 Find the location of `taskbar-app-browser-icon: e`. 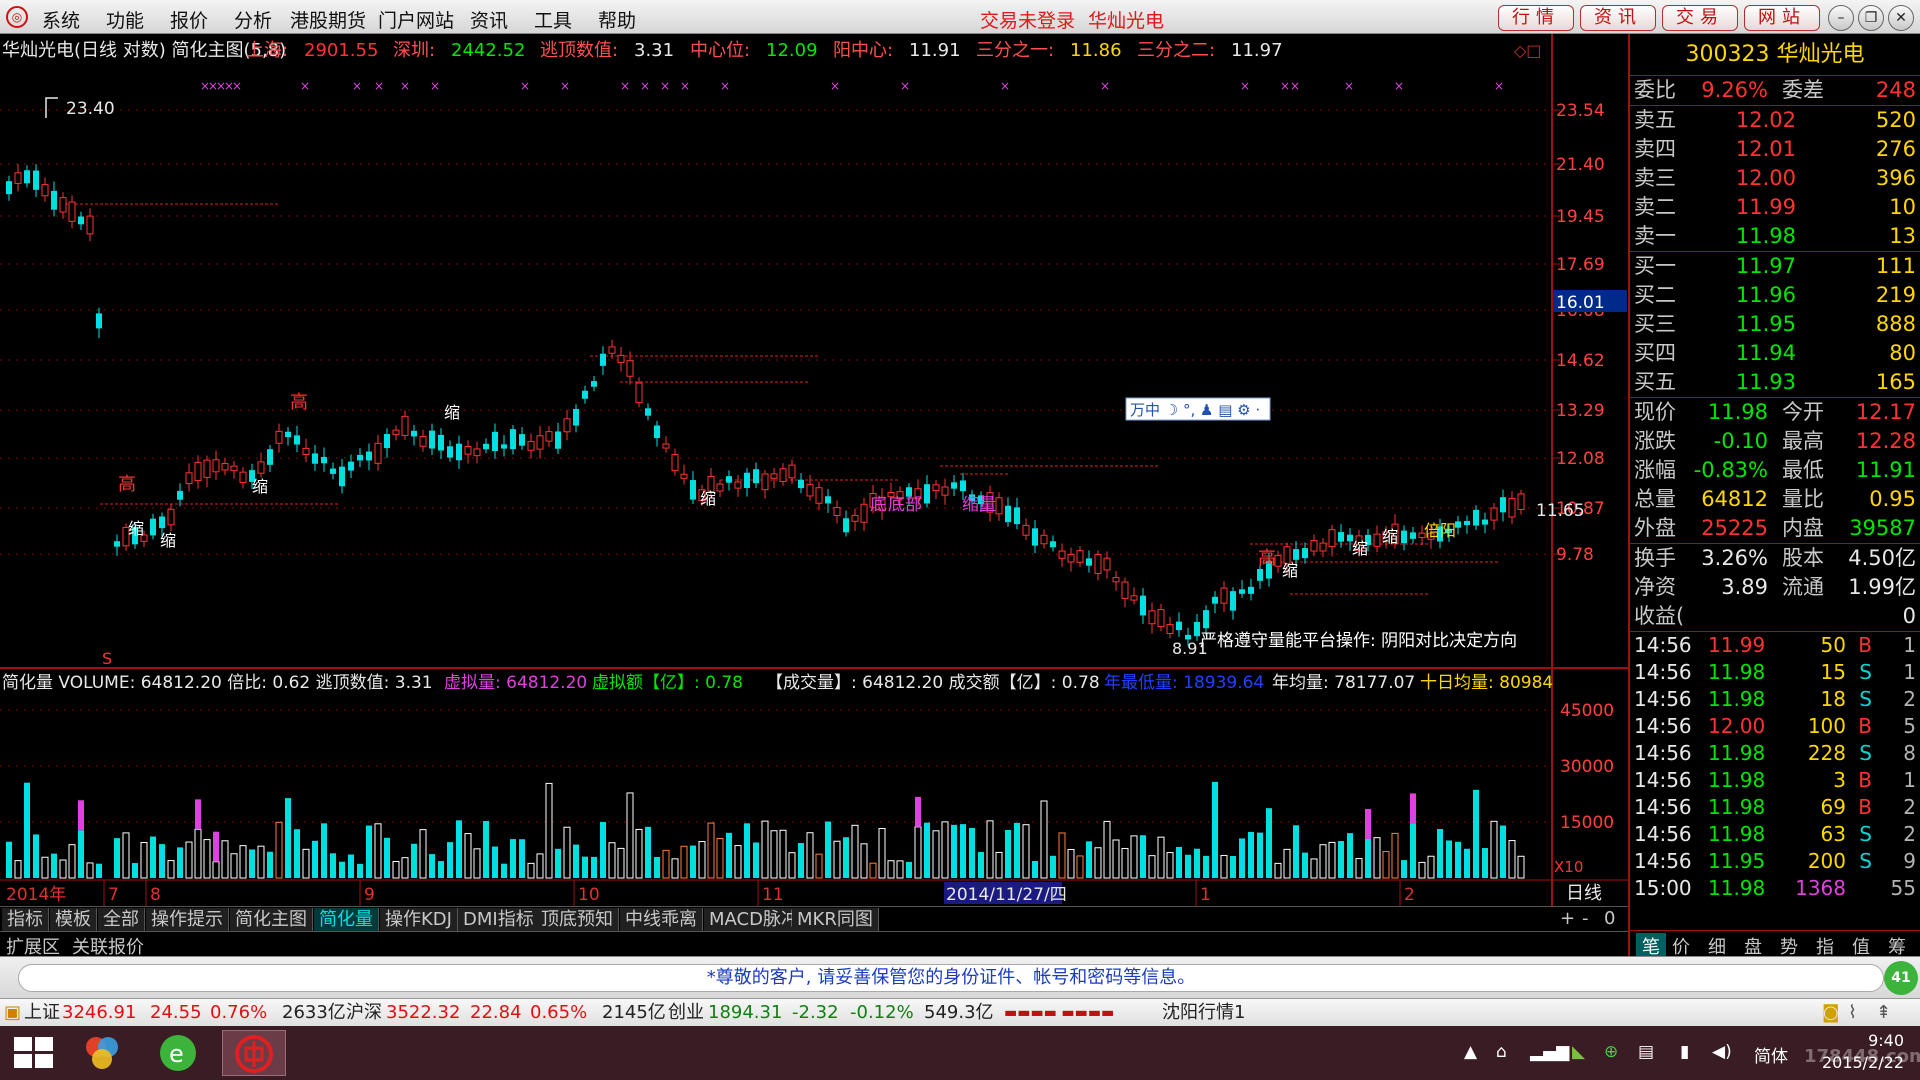

taskbar-app-browser-icon: e is located at coordinates (178, 1053).